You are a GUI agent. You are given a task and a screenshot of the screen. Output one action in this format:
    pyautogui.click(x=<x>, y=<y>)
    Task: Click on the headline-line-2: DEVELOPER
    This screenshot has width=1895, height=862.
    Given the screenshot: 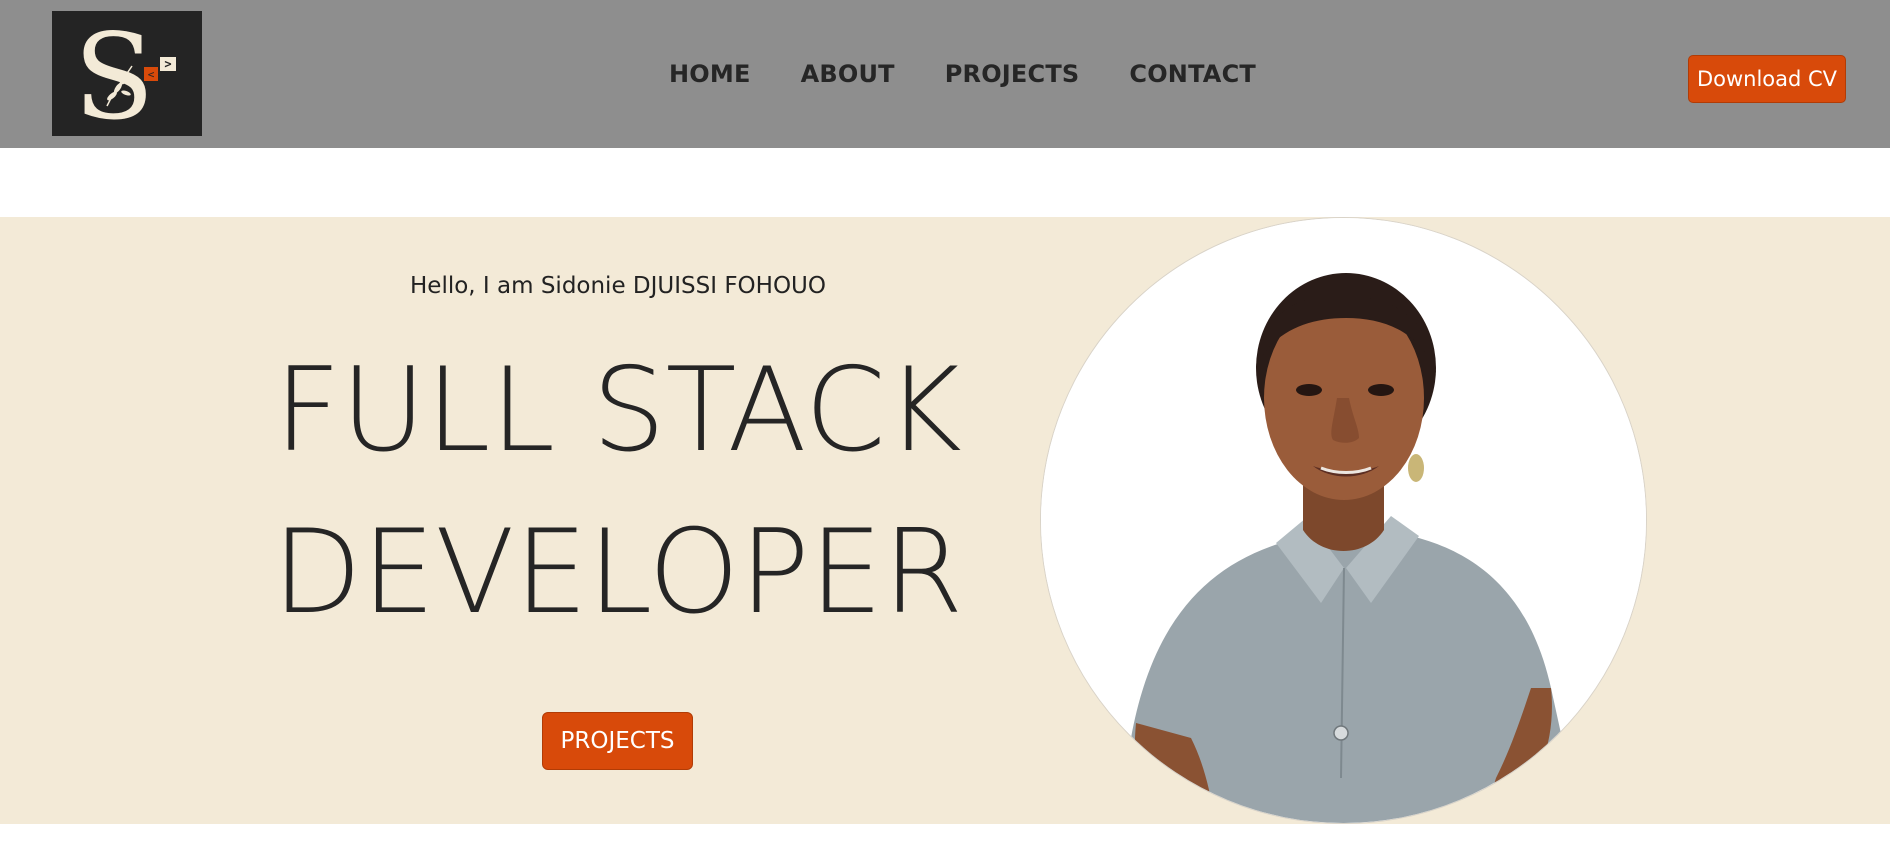 What is the action you would take?
    pyautogui.click(x=618, y=572)
    